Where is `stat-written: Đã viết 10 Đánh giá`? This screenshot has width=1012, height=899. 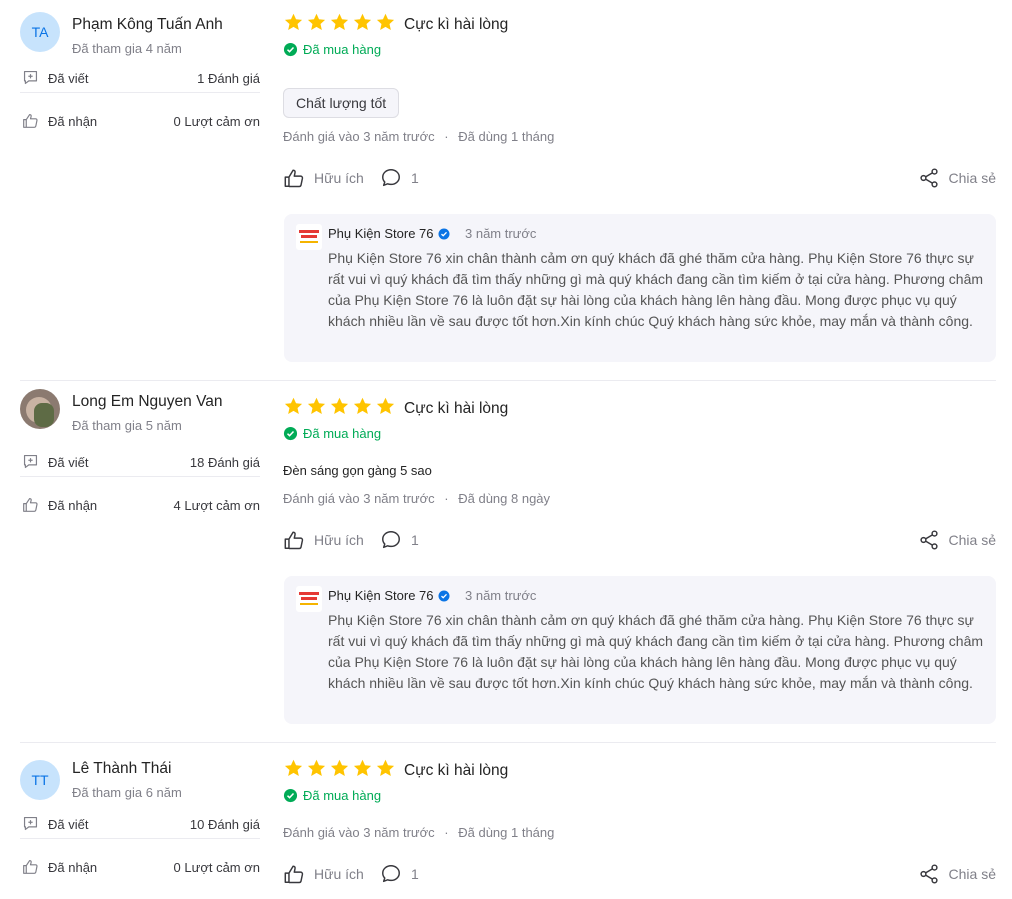
stat-written: Đã viết 10 Đánh giá is located at coordinates (140, 824).